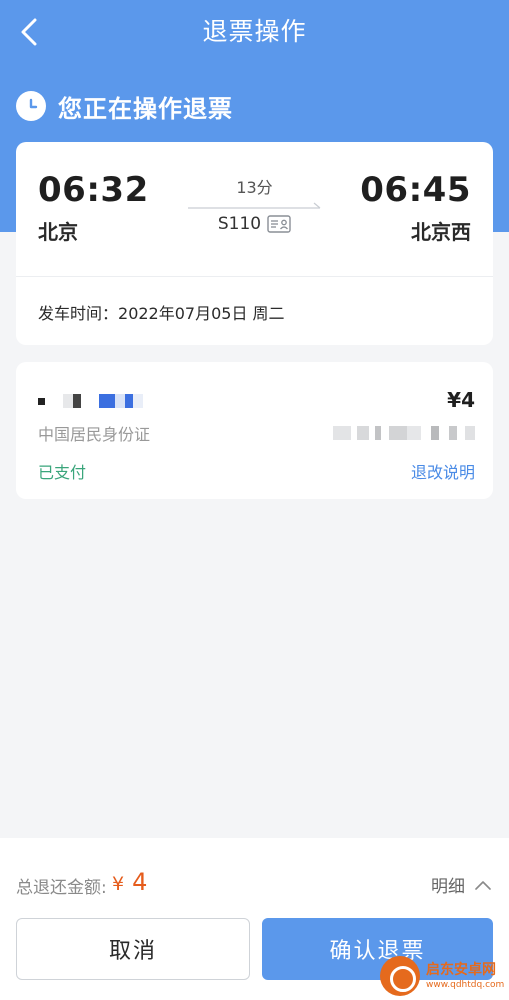 The height and width of the screenshot is (1000, 509). What do you see at coordinates (61, 888) in the screenshot?
I see `total-refund-label: 总退还金额:` at bounding box center [61, 888].